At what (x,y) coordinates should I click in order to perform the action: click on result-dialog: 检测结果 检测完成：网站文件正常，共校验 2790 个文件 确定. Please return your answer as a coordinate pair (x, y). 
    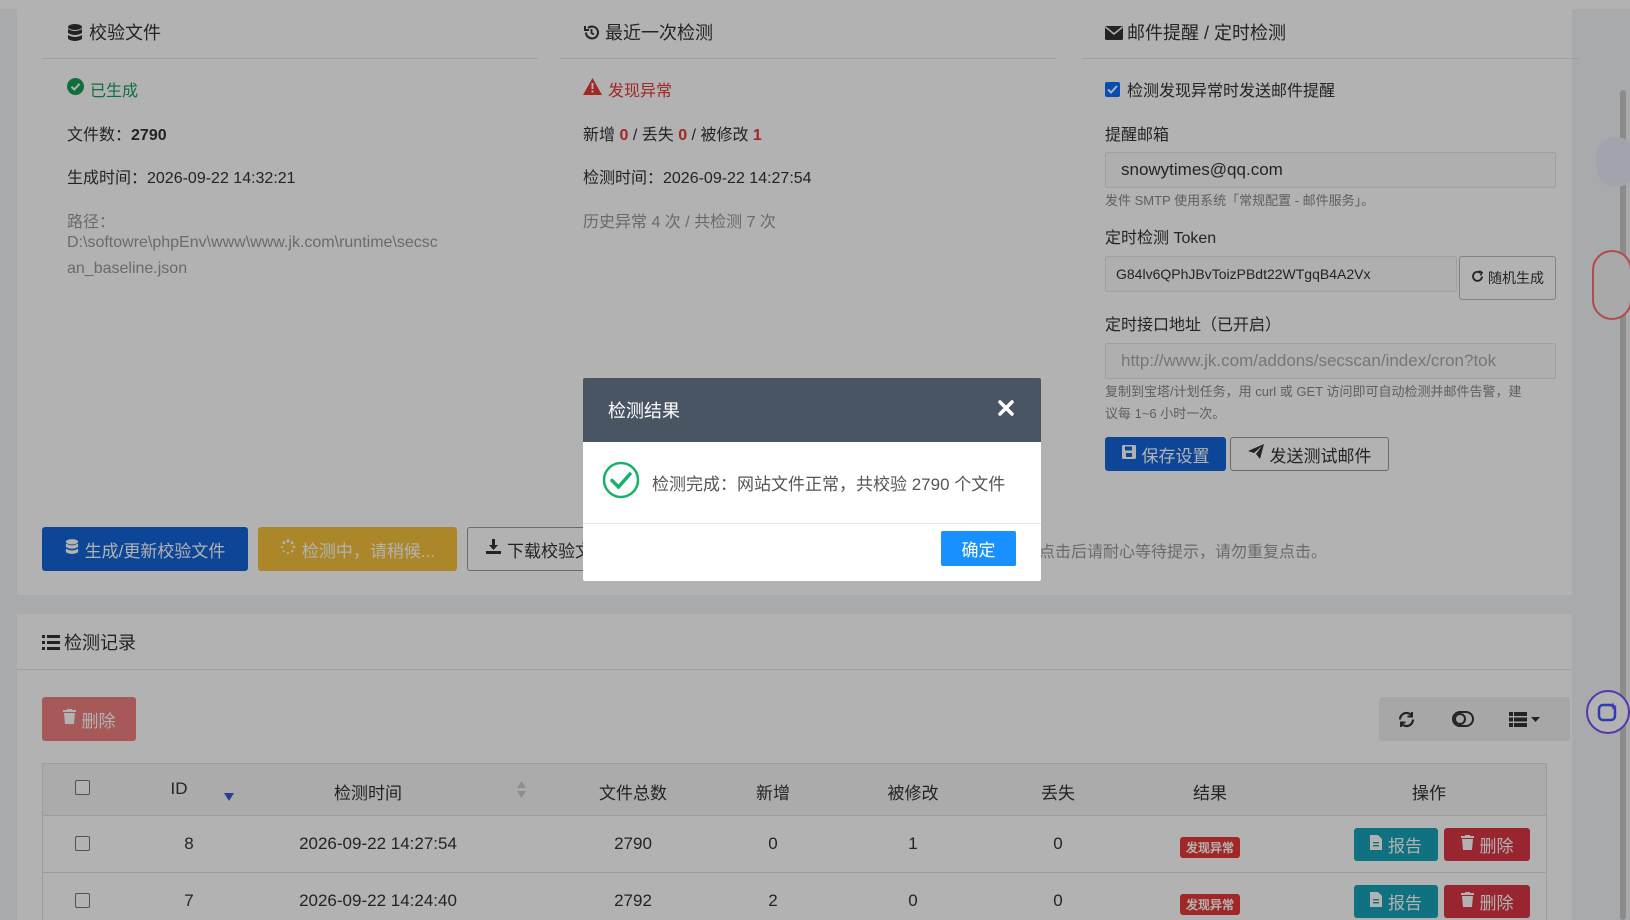
    Looking at the image, I should click on (812, 479).